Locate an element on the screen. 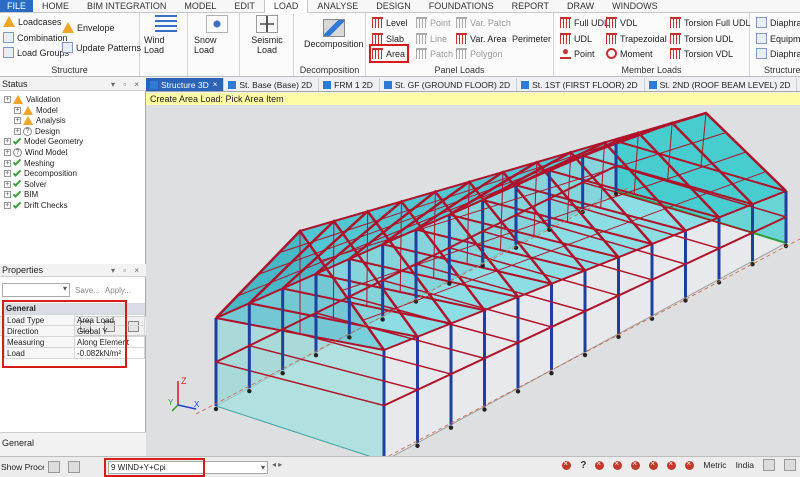 The height and width of the screenshot is (477, 800). tab-frm-1: FRM 1 2D is located at coordinates (349, 84).